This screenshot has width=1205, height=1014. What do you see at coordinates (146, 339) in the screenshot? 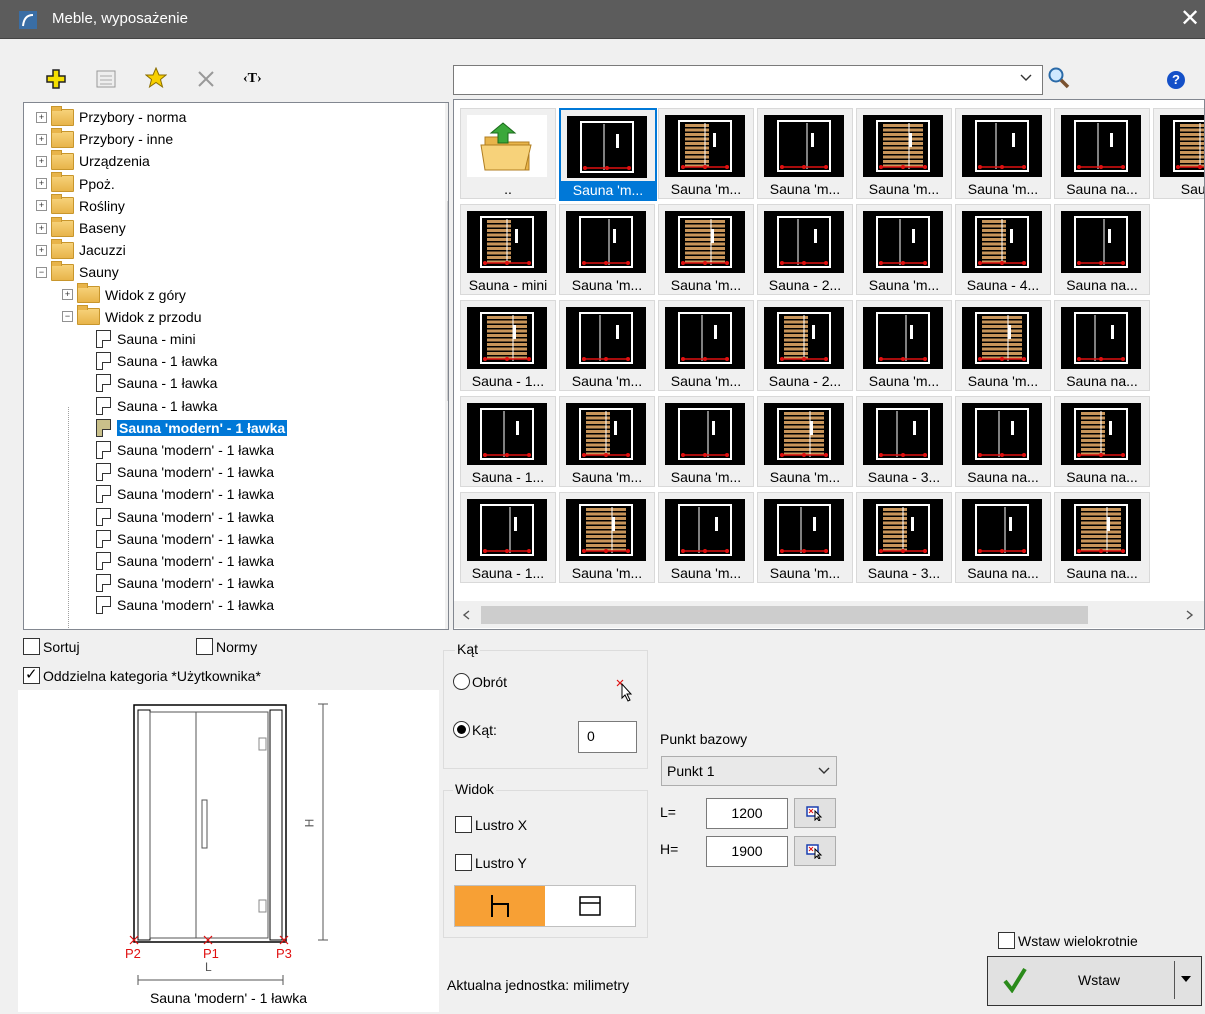
I see `tree-file-item: Sauna - mini` at bounding box center [146, 339].